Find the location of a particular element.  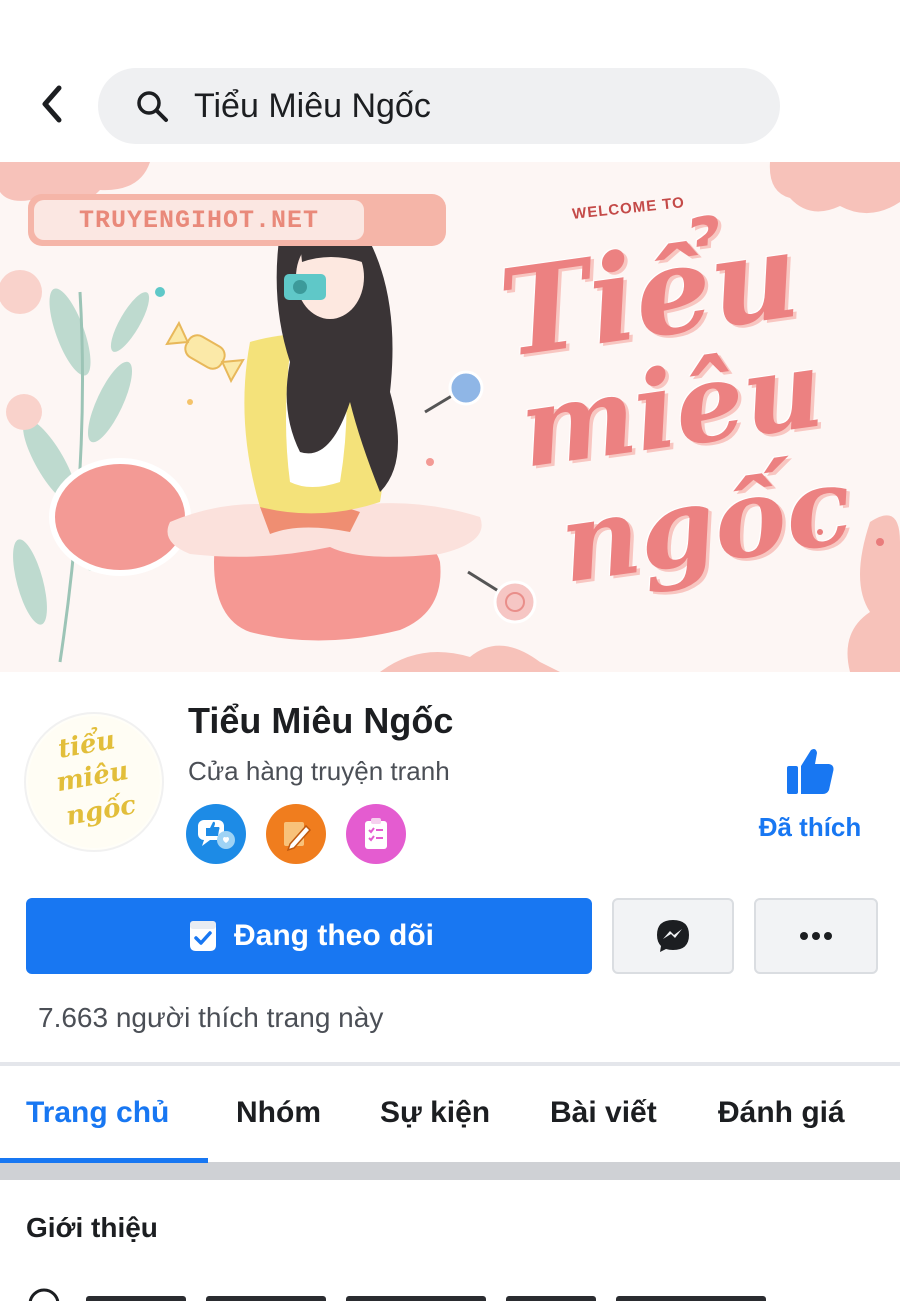

clipboard-badge-icon is located at coordinates (376, 834).